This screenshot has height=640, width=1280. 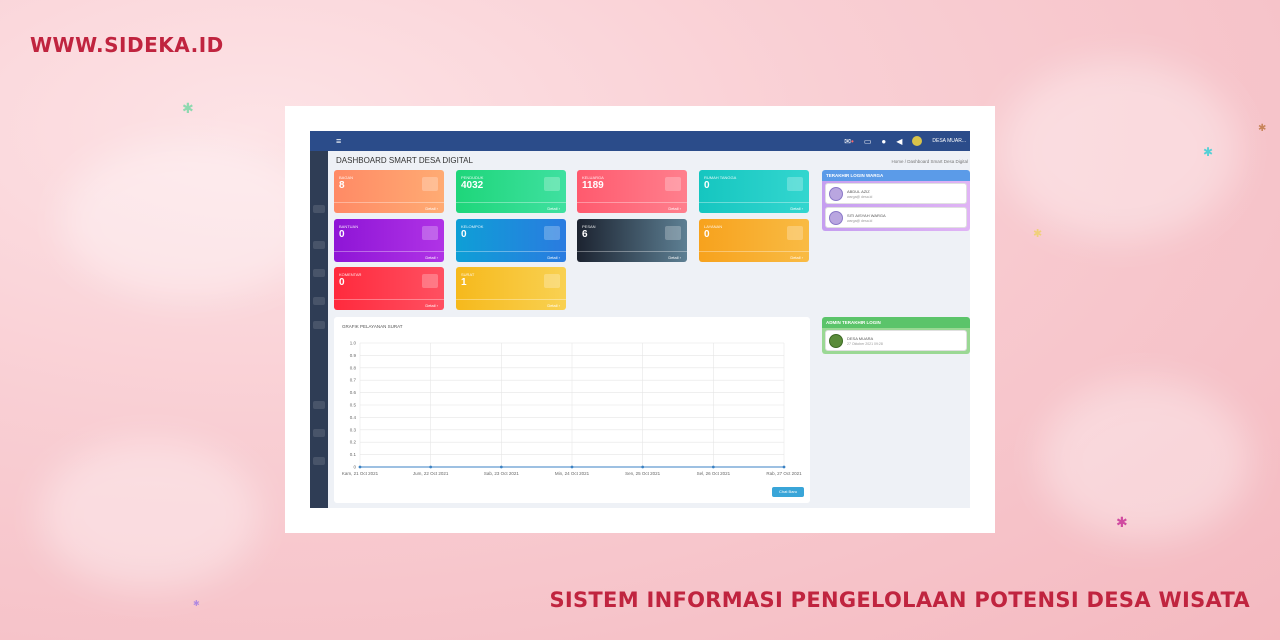 I want to click on y-tick-label: 0.9, so click(x=353, y=355).